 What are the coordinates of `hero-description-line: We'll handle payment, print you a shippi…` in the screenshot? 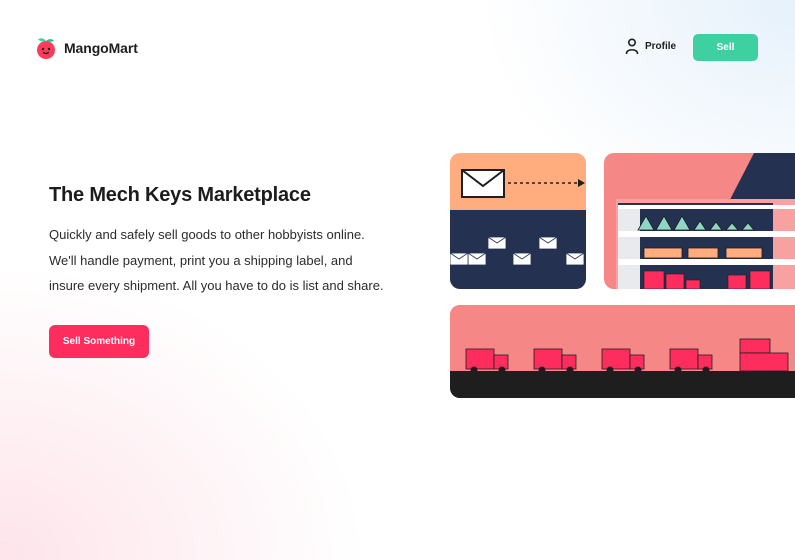 It's located at (201, 260).